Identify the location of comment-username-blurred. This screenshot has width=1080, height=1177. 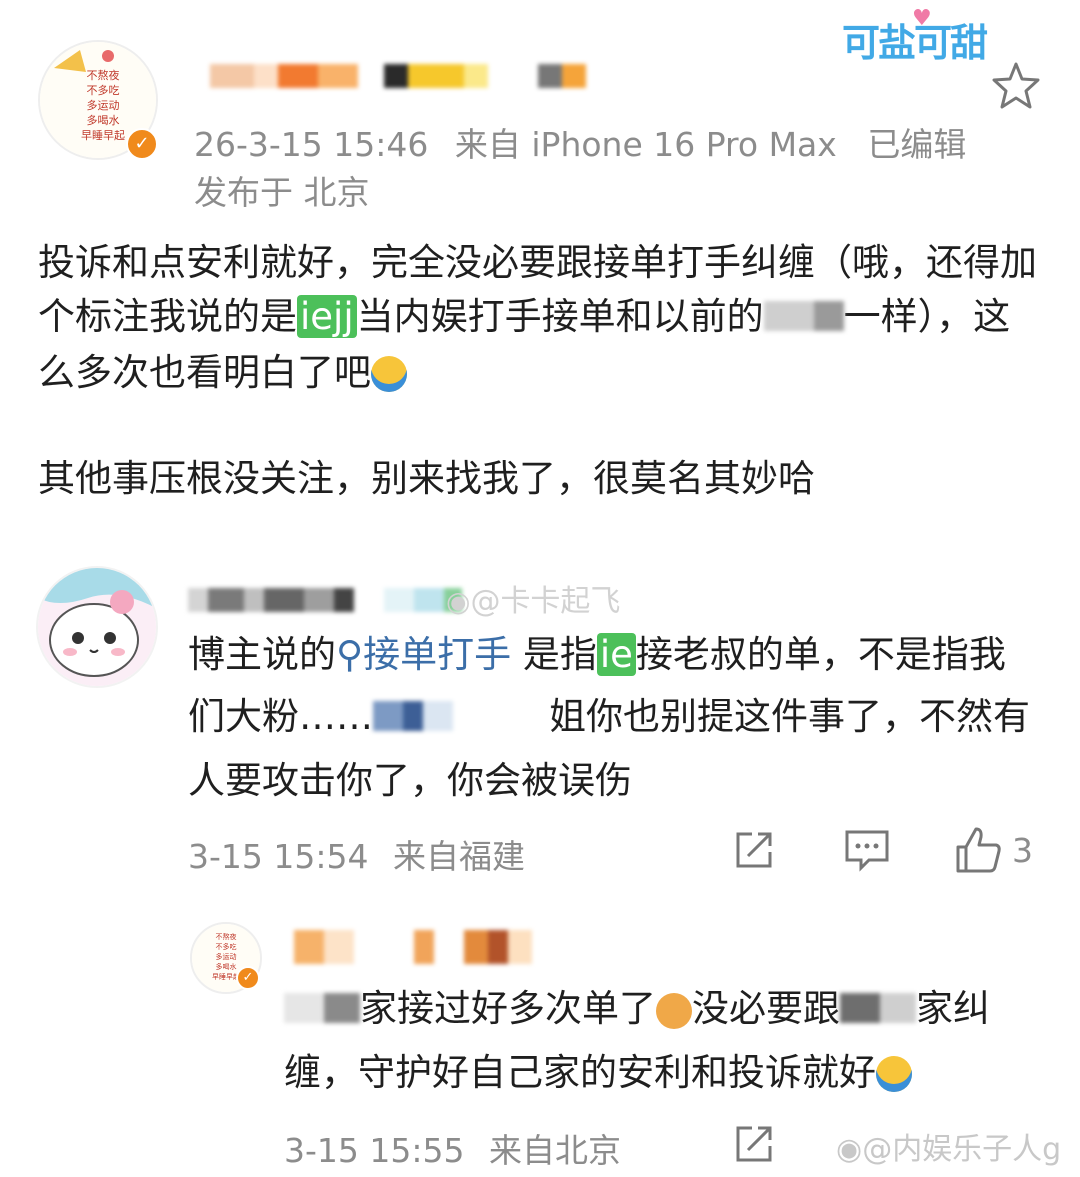
(325, 602).